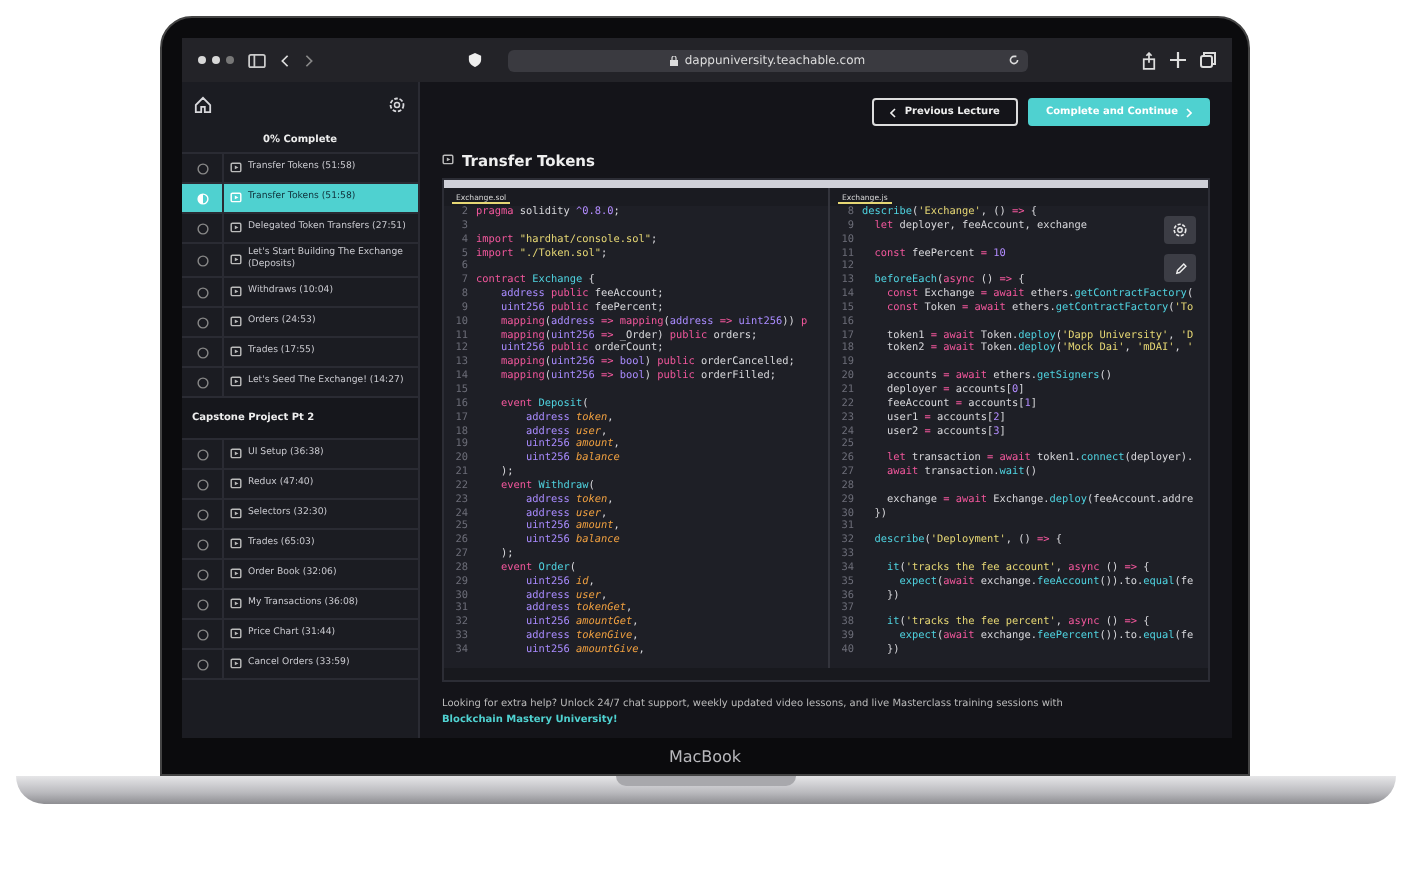 The image size is (1410, 894). What do you see at coordinates (1014, 59) in the screenshot?
I see `reload-icon` at bounding box center [1014, 59].